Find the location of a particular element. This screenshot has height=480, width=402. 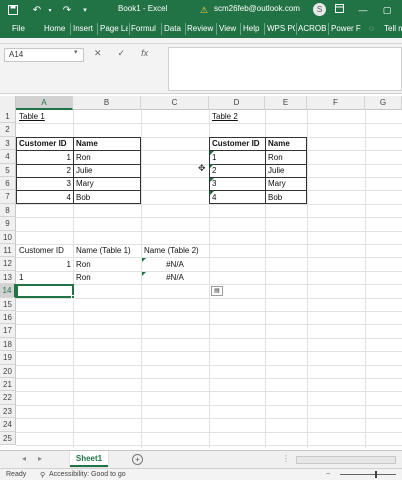

redo-icon: ↷ is located at coordinates (67, 10).